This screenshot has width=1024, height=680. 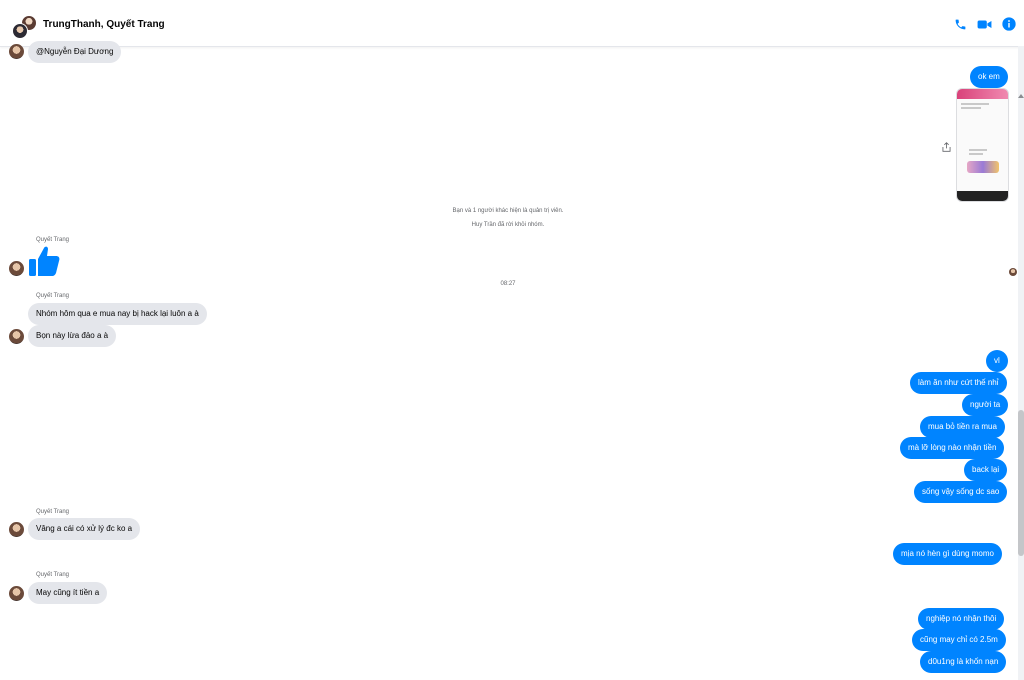 What do you see at coordinates (1013, 272) in the screenshot?
I see `read-receipt-avatar` at bounding box center [1013, 272].